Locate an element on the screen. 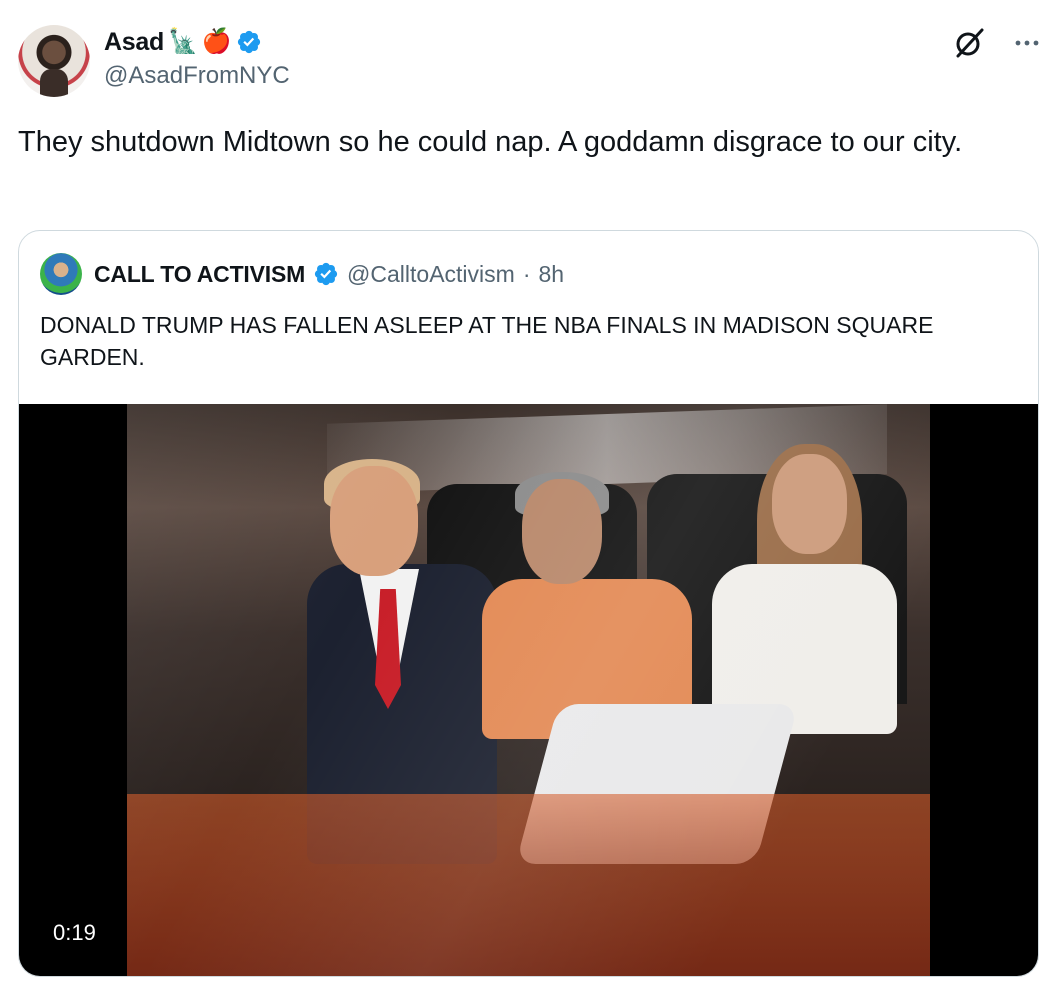  more-icon is located at coordinates (1027, 43).